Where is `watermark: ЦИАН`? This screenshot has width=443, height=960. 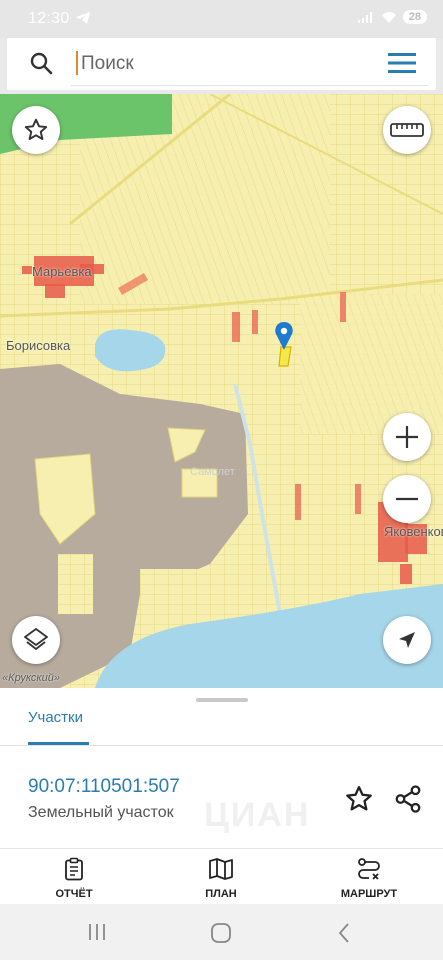
watermark: ЦИАН is located at coordinates (257, 815).